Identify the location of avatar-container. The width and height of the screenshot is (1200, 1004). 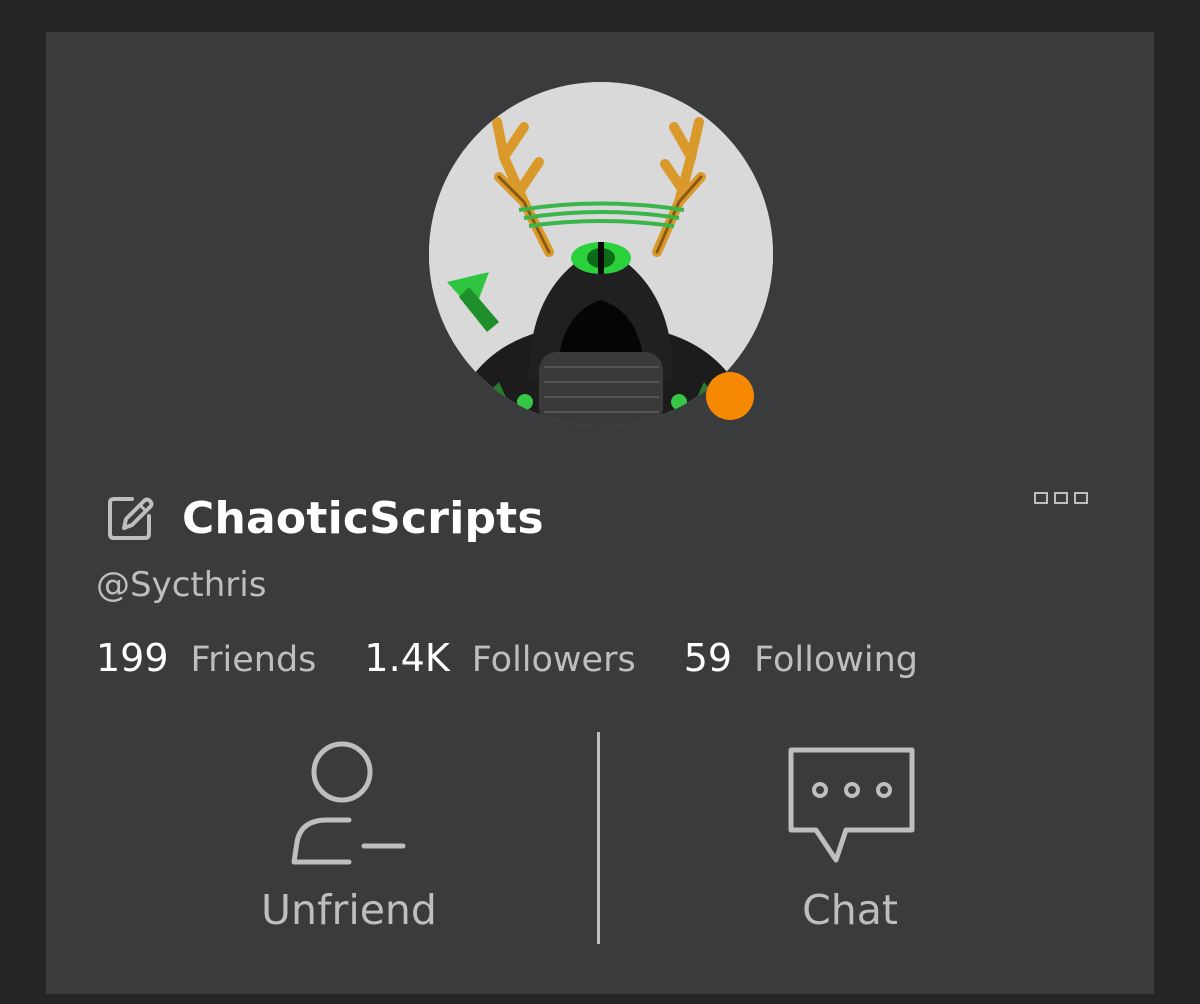
(601, 254).